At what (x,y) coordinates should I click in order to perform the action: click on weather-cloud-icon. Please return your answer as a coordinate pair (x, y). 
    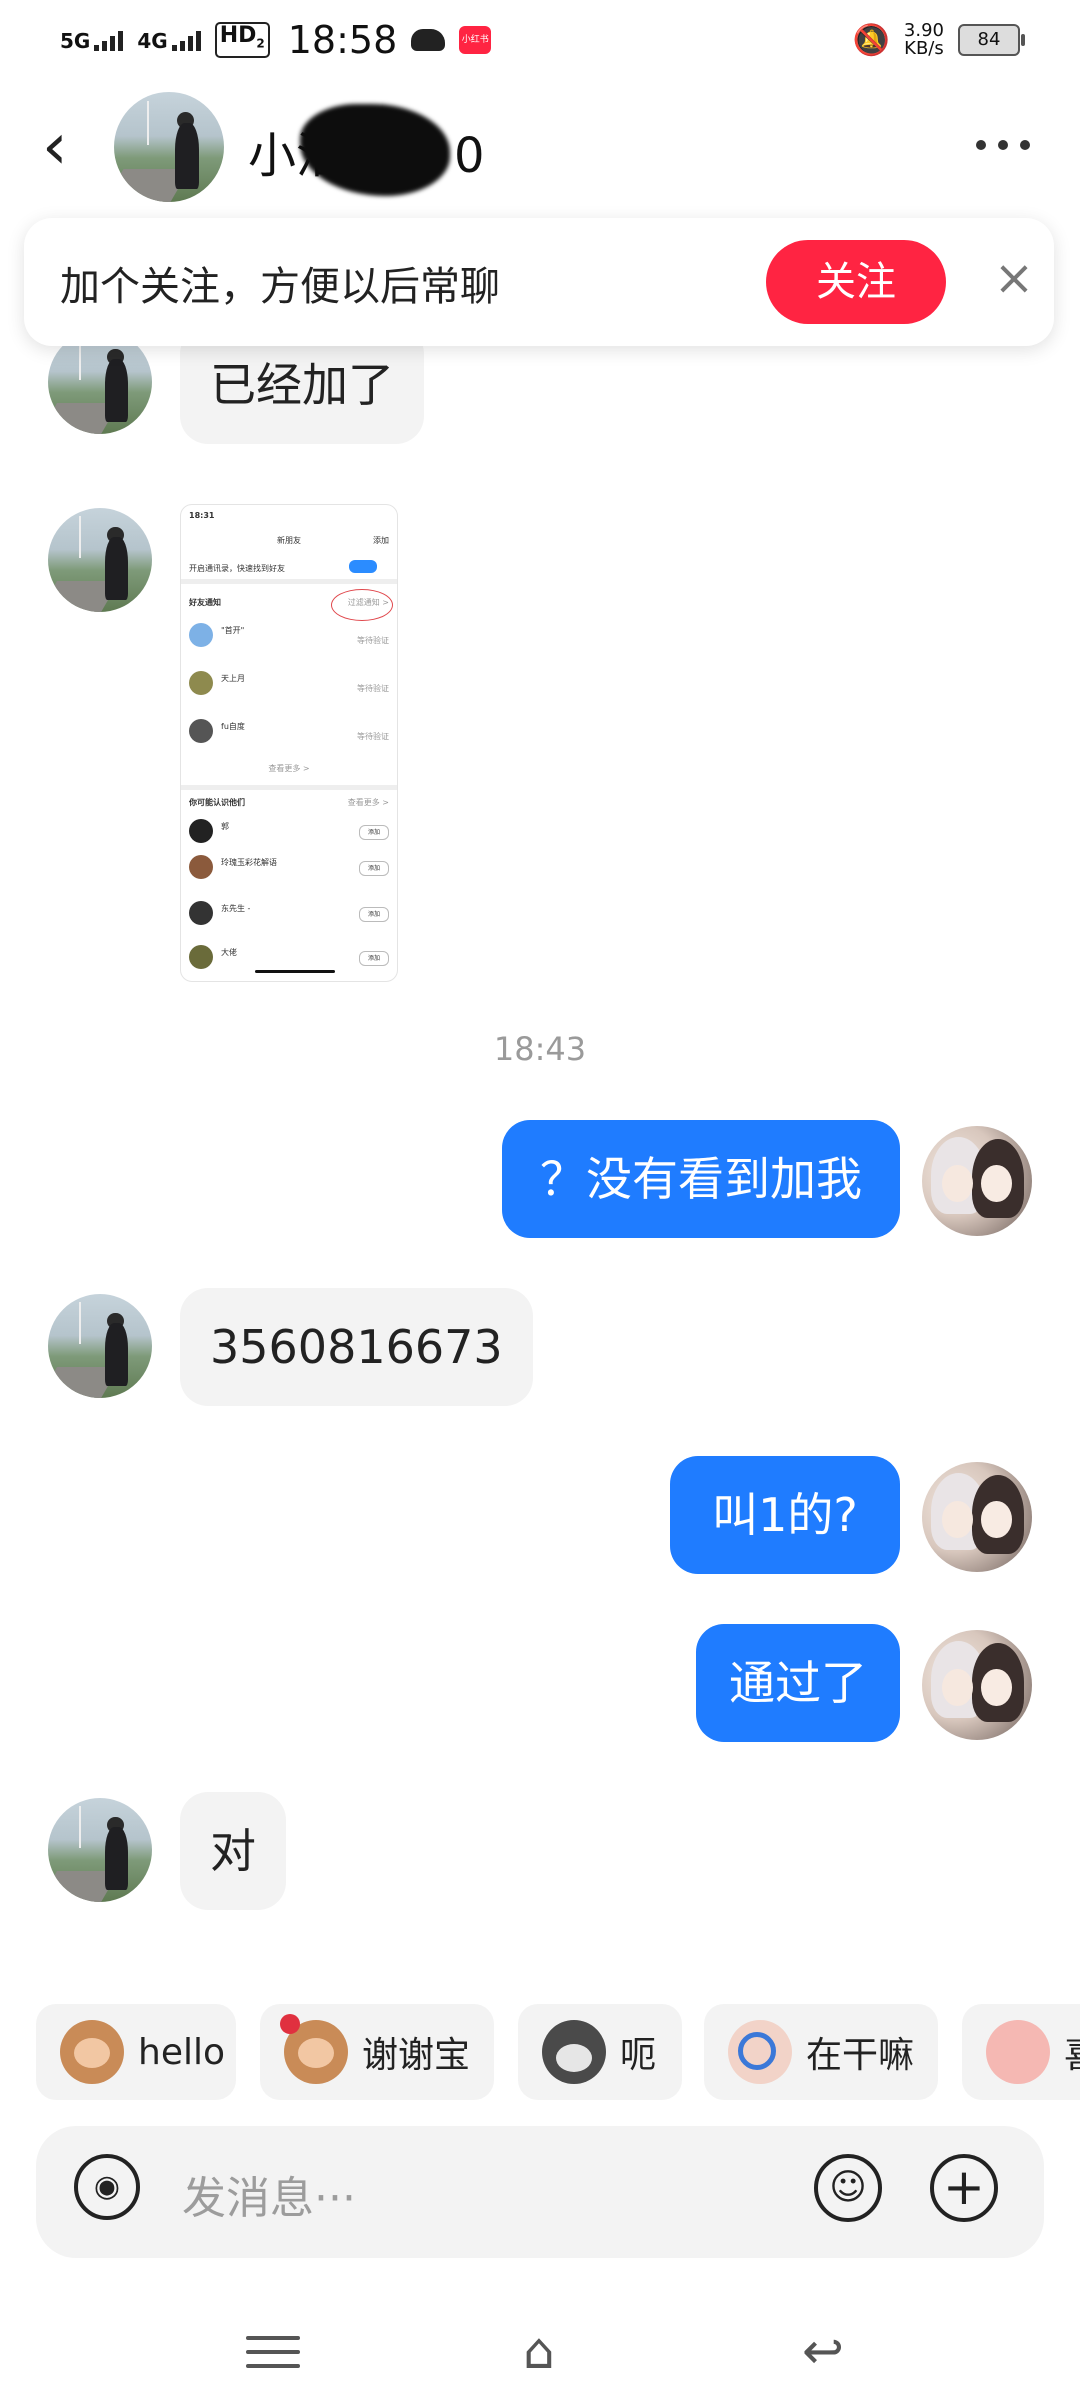
    Looking at the image, I should click on (428, 40).